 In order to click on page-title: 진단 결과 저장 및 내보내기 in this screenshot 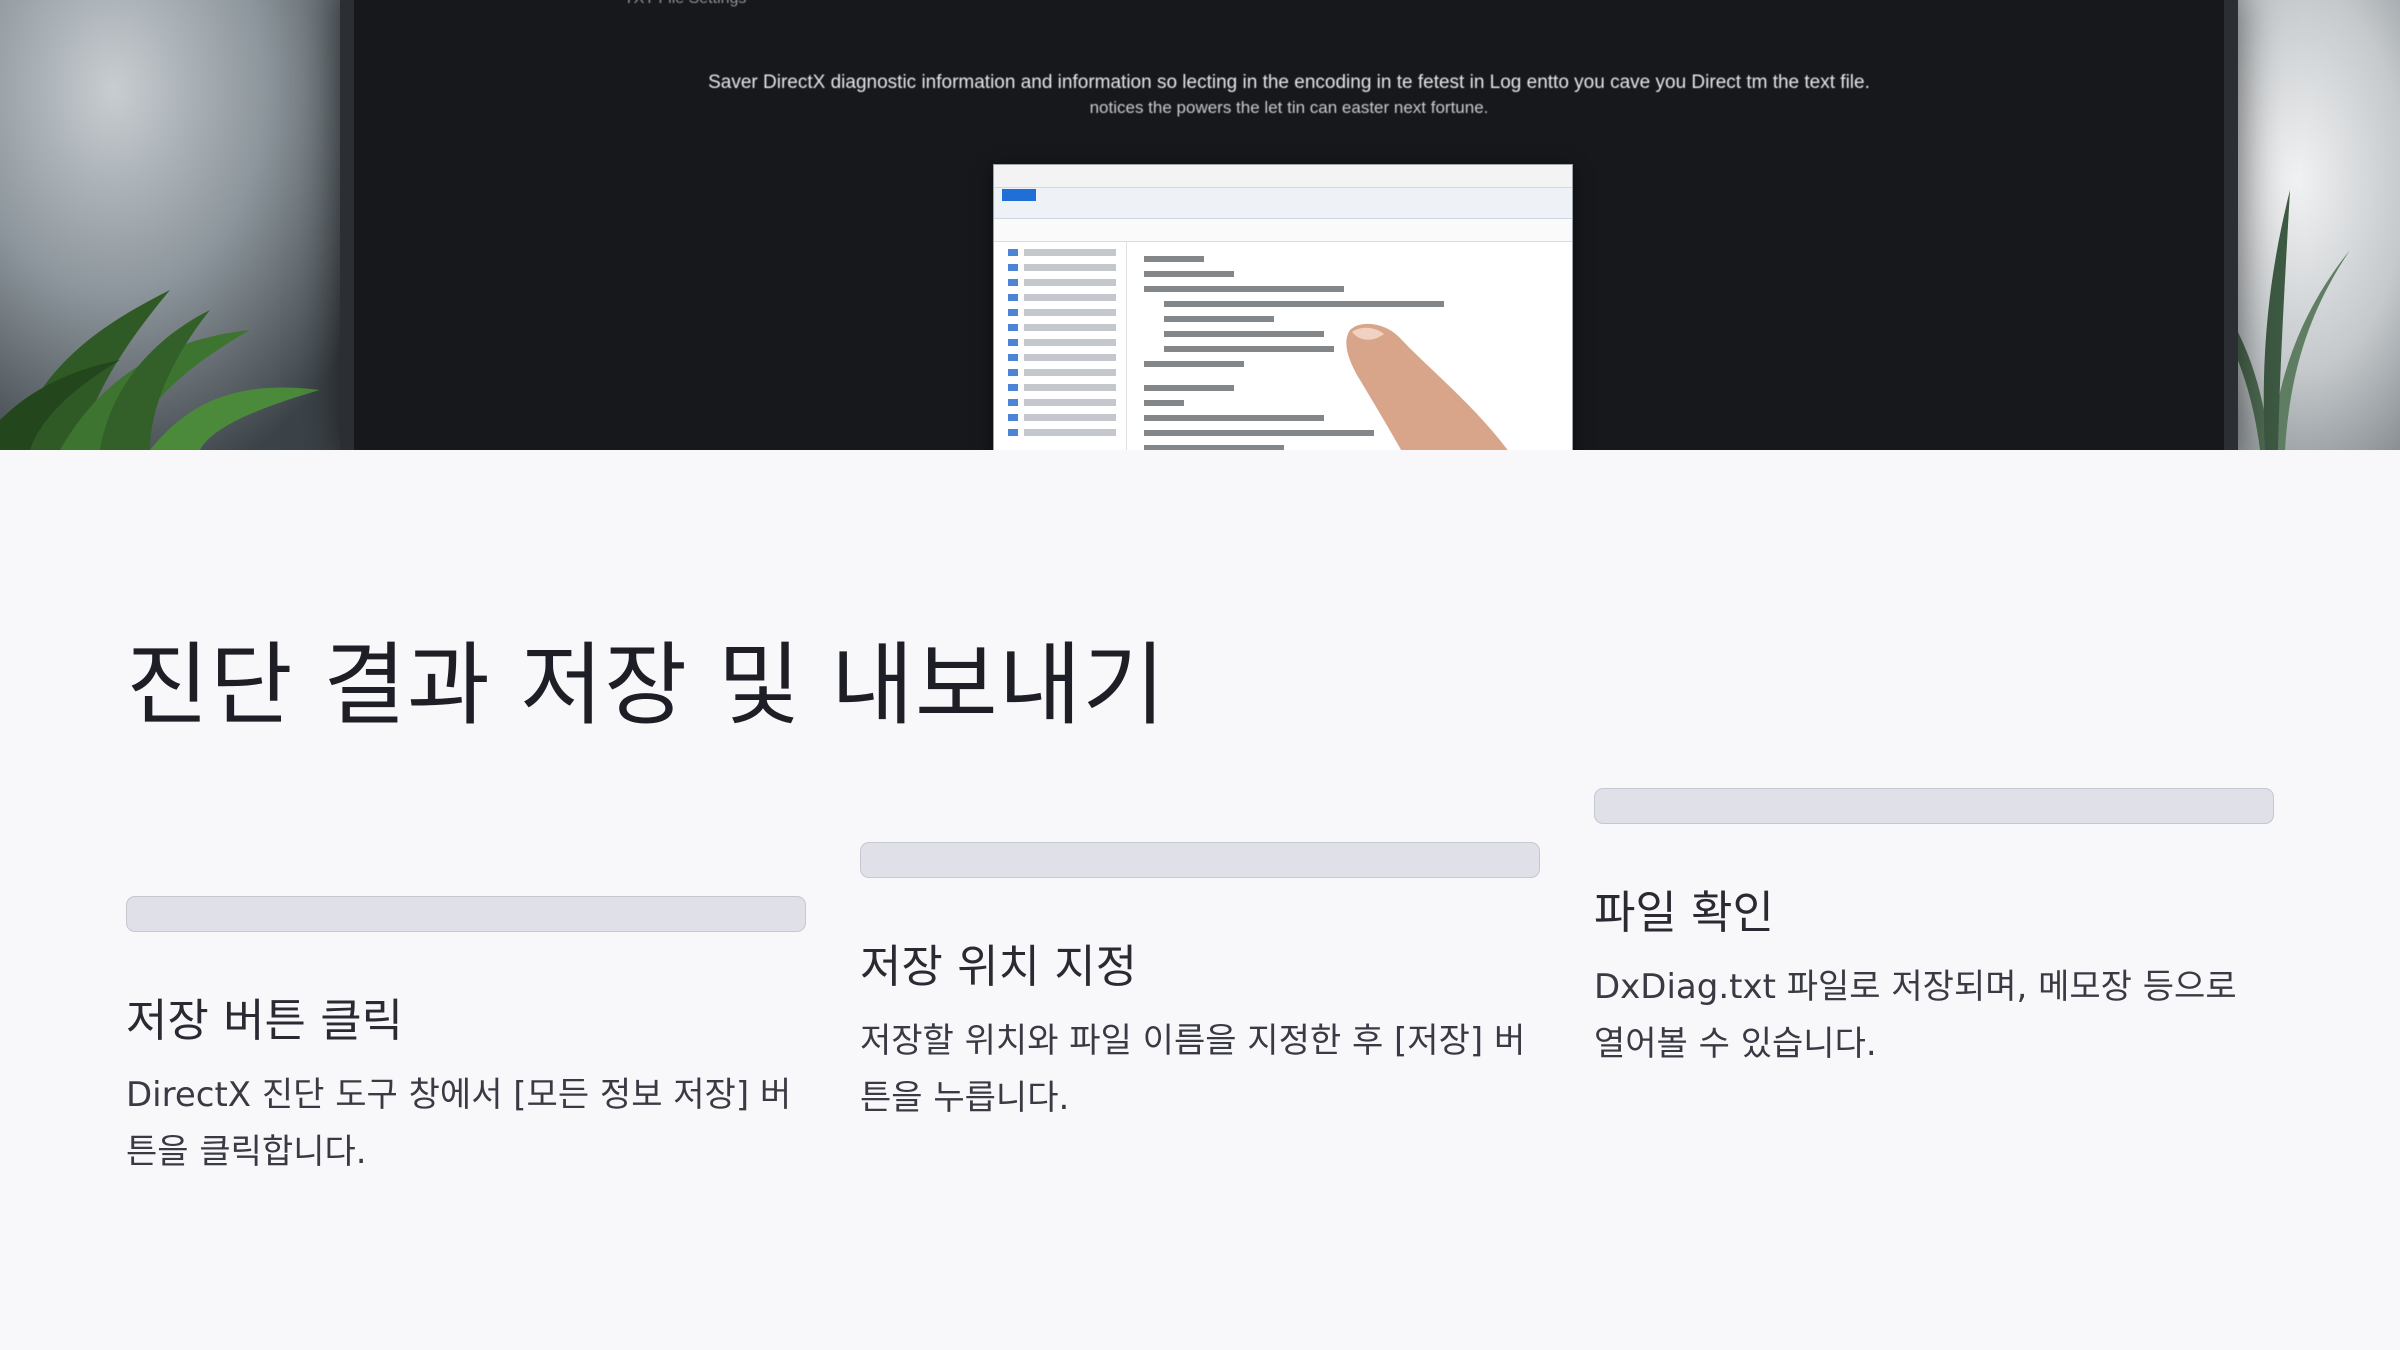, I will do `click(646, 685)`.